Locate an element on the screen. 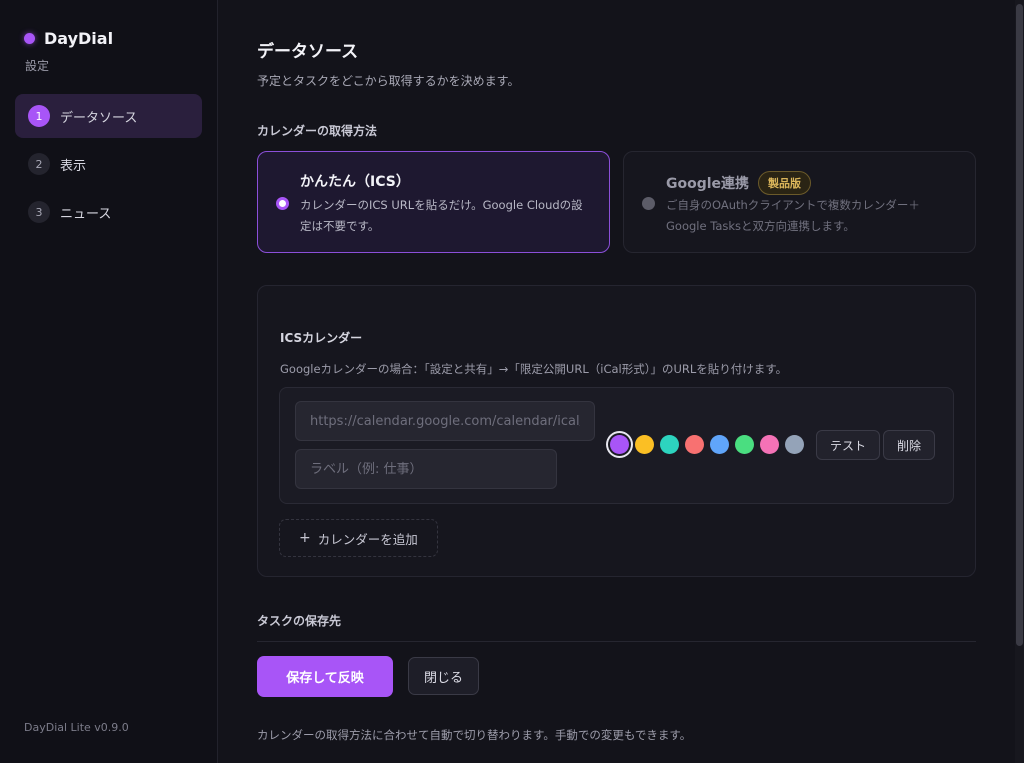 This screenshot has height=763, width=1024. ics-section-title: ICSカレンダー is located at coordinates (321, 338).